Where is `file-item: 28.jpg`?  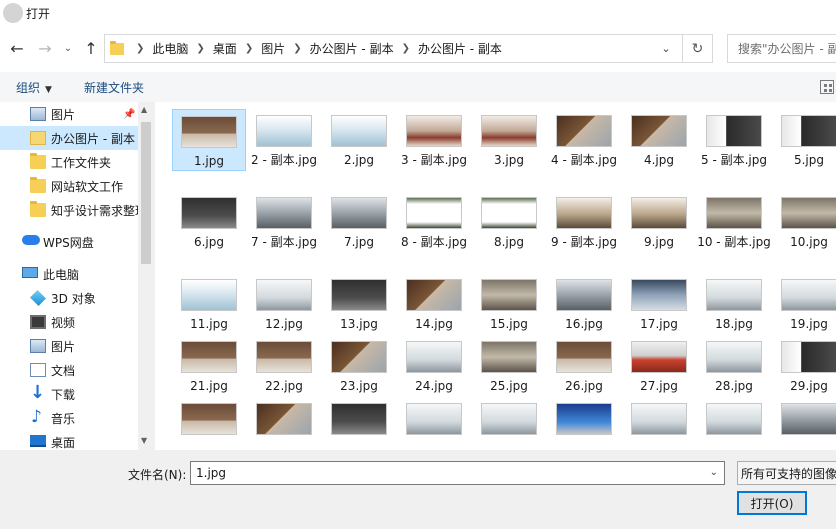
file-item: 28.jpg is located at coordinates (734, 365).